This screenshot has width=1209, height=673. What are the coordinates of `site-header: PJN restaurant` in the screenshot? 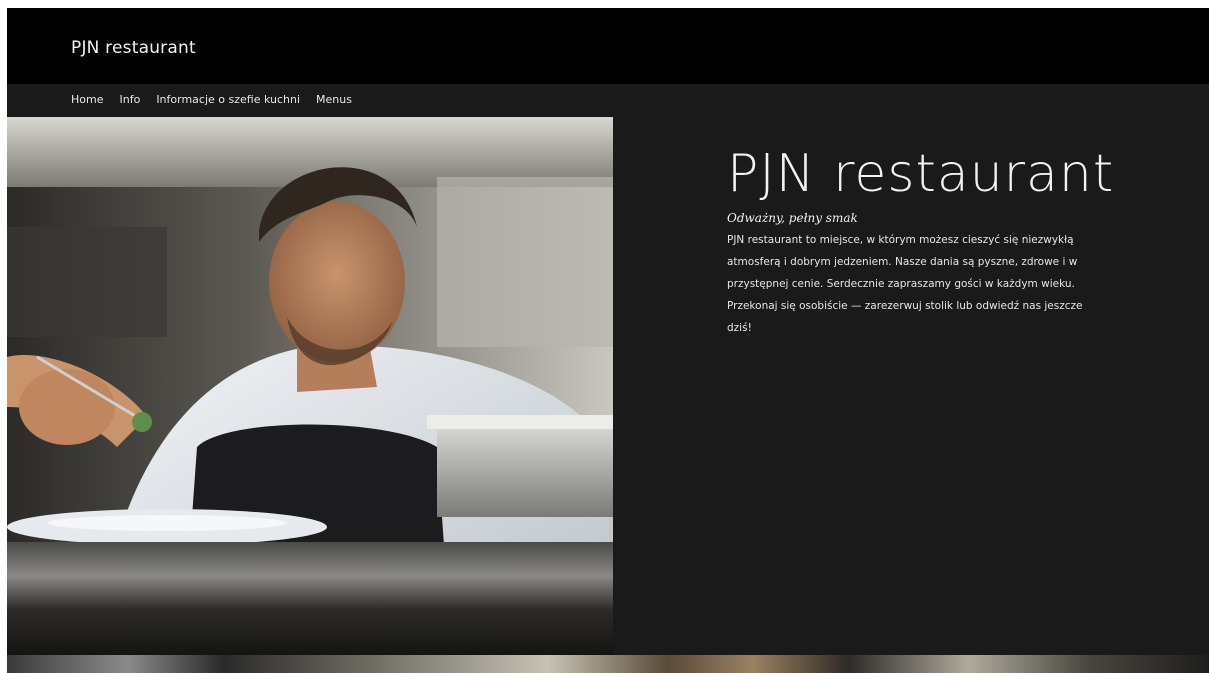 It's located at (608, 46).